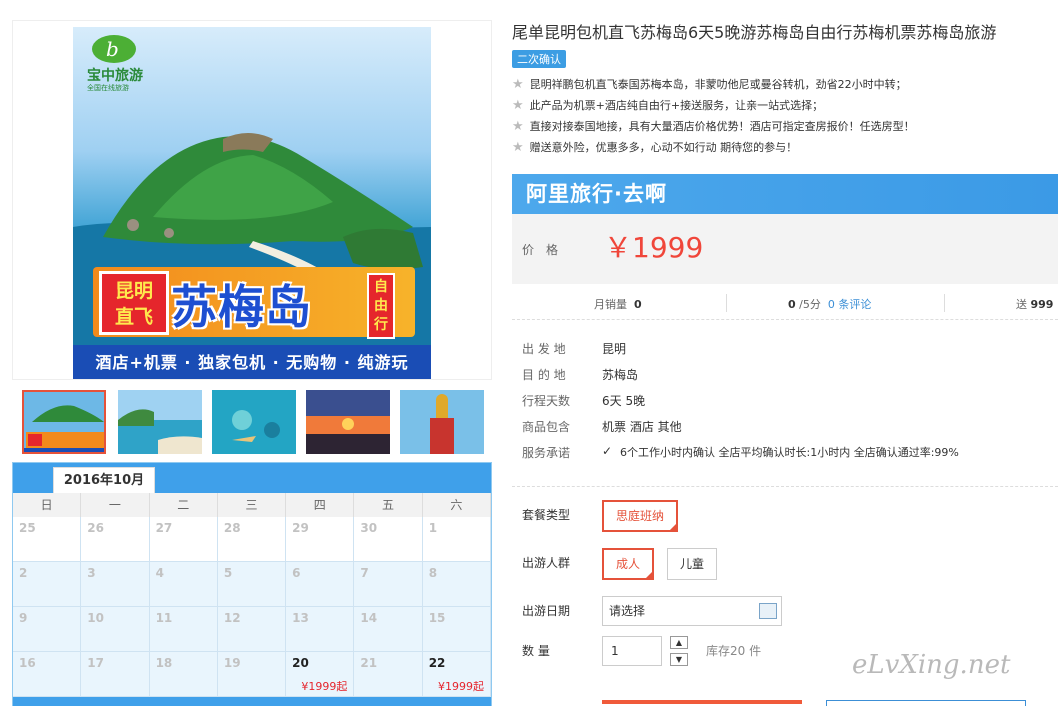 This screenshot has height=706, width=1058. I want to click on calendar-day: 9, so click(47, 629).